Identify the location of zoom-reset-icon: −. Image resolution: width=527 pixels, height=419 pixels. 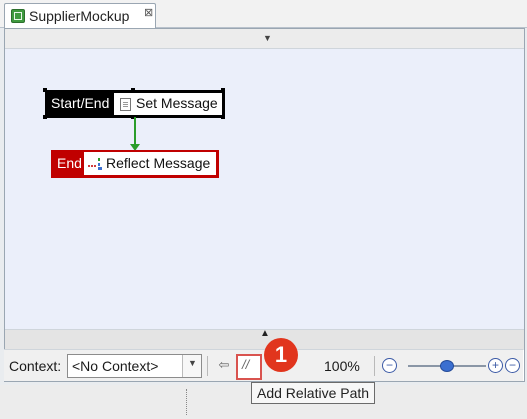
(512, 365).